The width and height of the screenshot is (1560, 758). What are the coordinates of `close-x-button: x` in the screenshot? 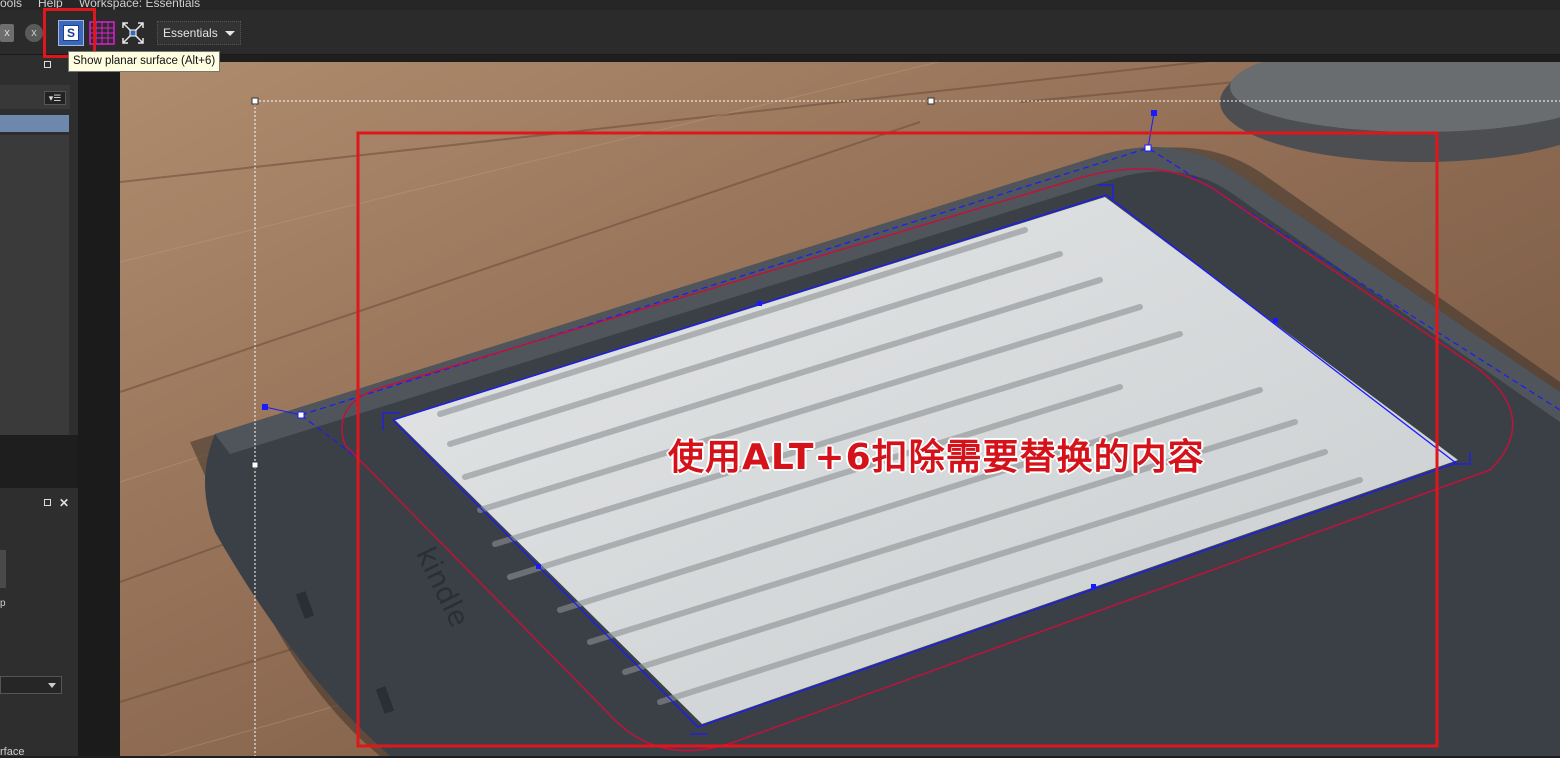 It's located at (7, 33).